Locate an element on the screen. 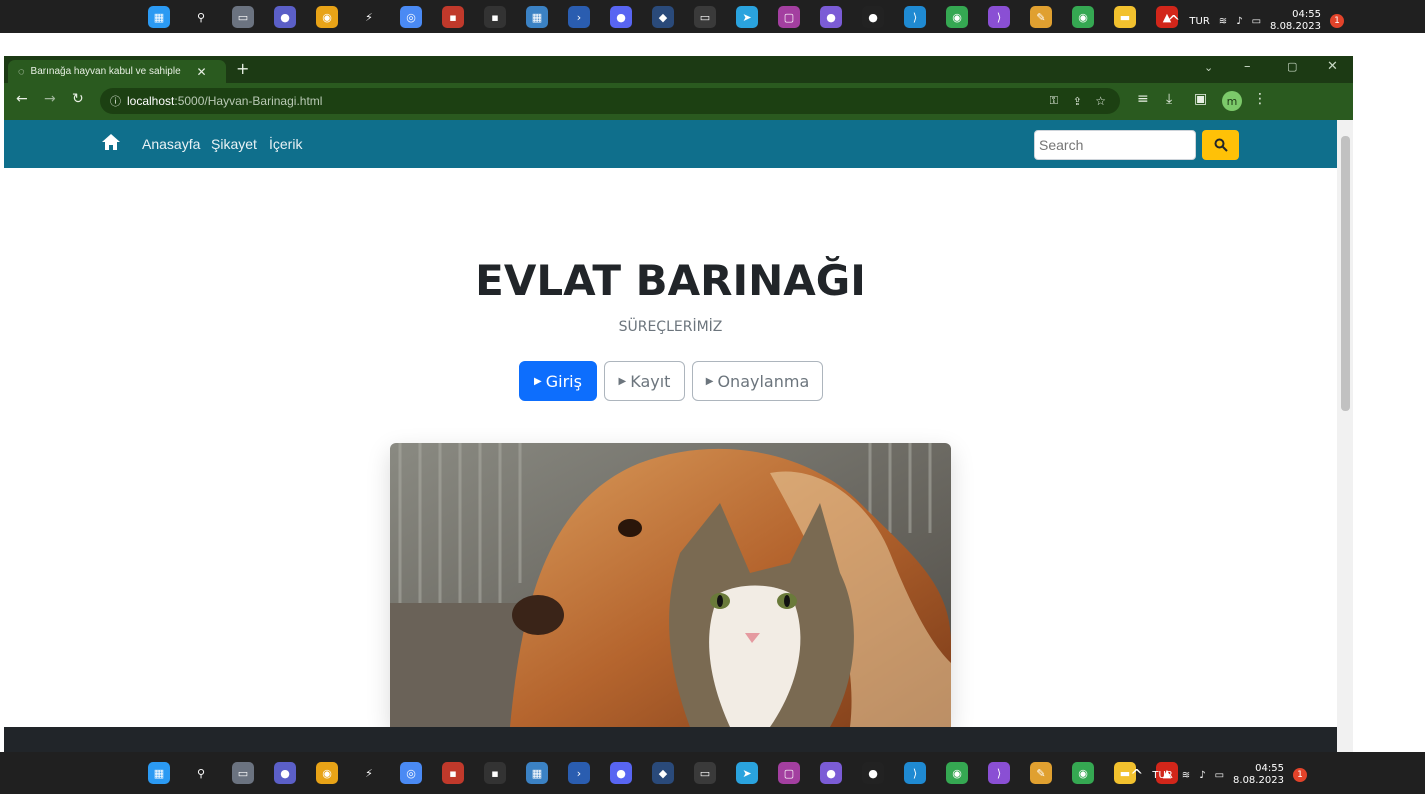 This screenshot has height=794, width=1425. register-button: ▶ Kayıt is located at coordinates (644, 381).